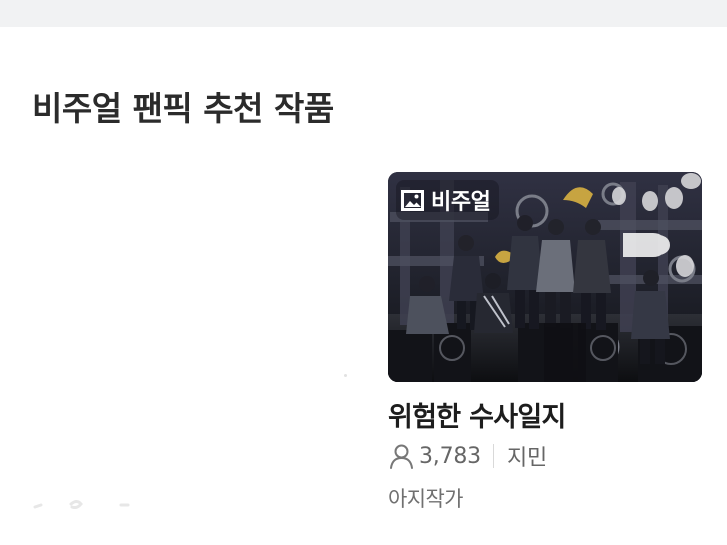  Describe the element at coordinates (345, 375) in the screenshot. I see `faint-dot` at that location.